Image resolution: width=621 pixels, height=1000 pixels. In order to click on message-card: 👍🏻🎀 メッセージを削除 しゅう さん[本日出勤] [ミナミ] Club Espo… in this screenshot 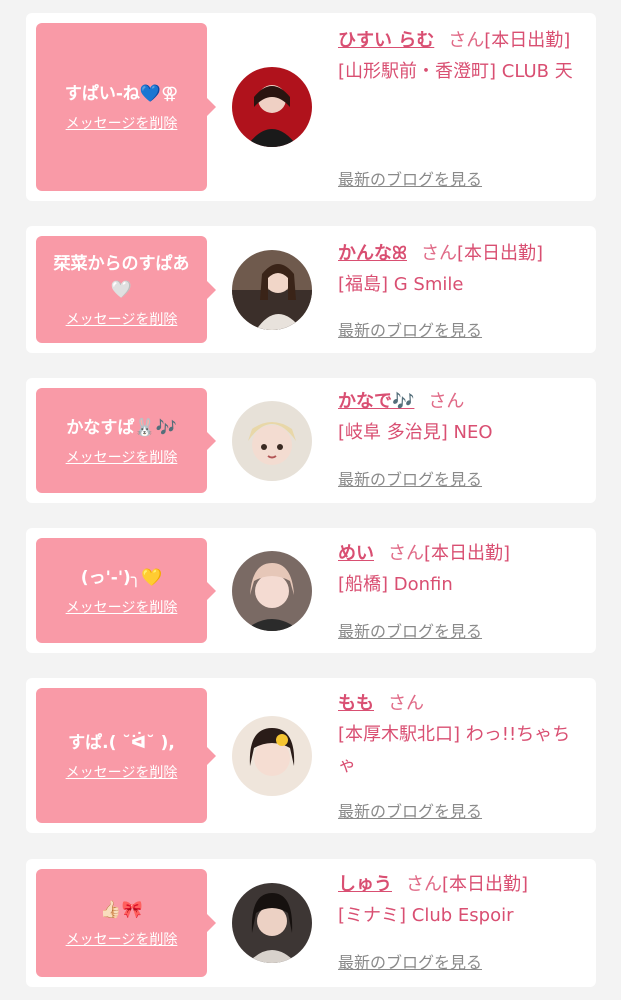, I will do `click(311, 923)`.